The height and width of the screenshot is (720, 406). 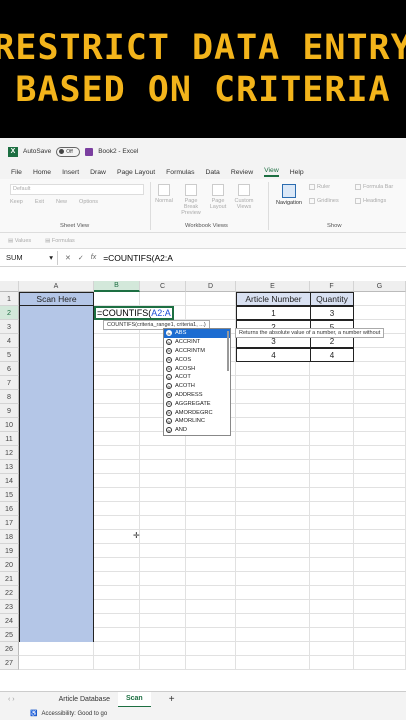 What do you see at coordinates (378, 187) in the screenshot?
I see `show-formula-bar-checkbox: Formula Bar` at bounding box center [378, 187].